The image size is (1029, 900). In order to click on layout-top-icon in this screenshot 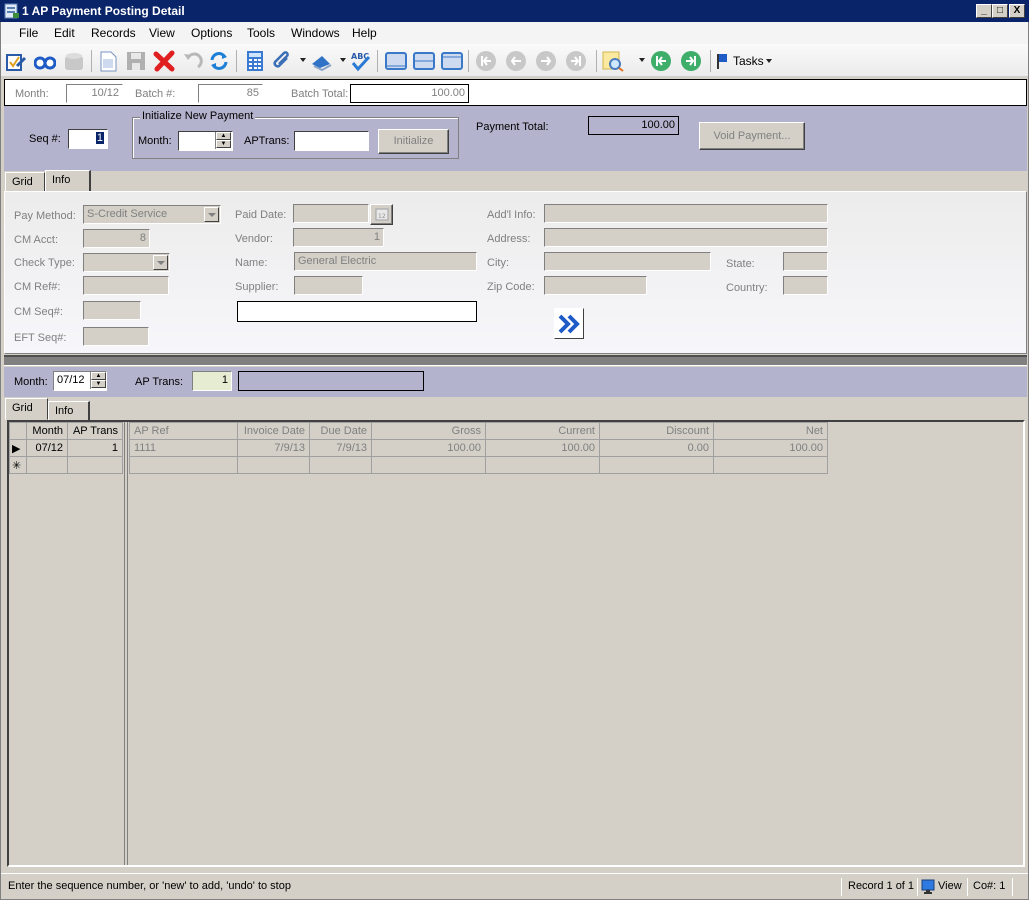, I will do `click(396, 61)`.